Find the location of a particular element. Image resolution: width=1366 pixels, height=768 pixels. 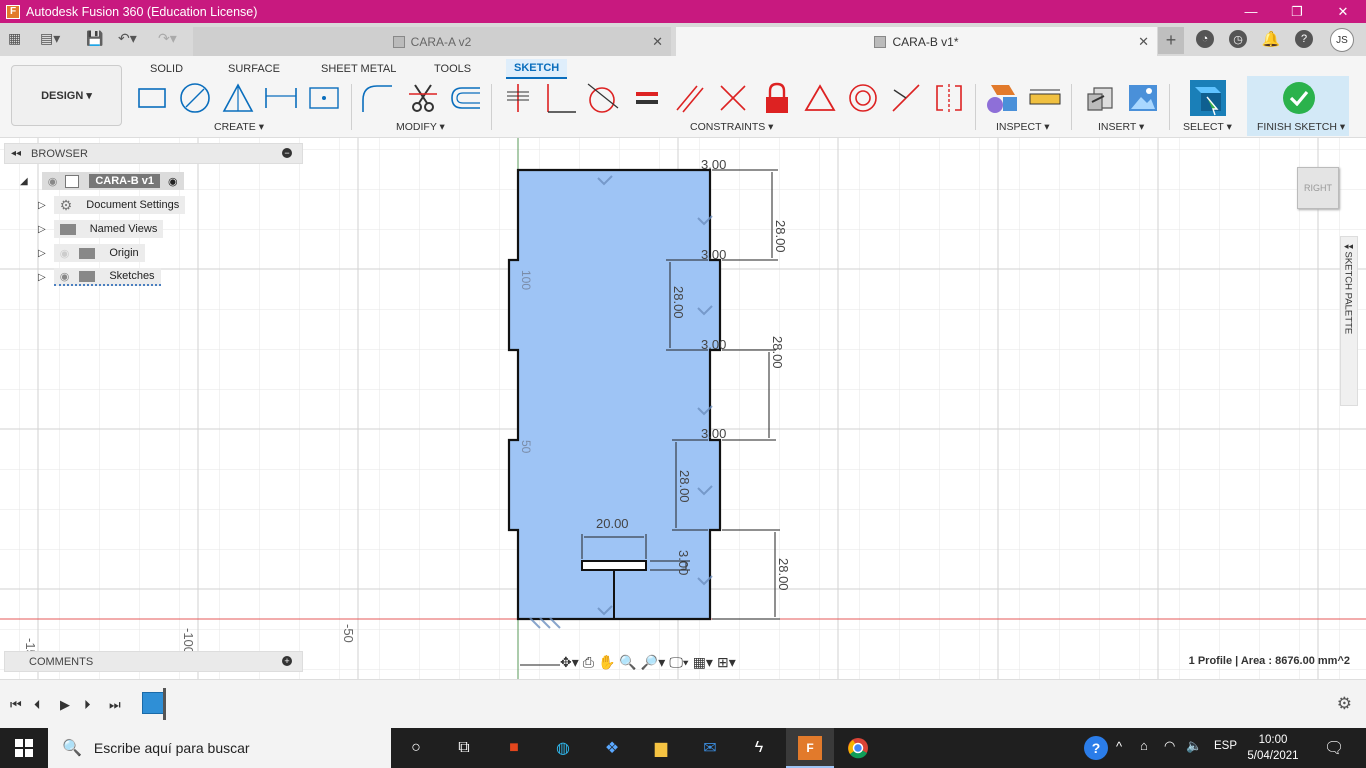

minimize-button: — is located at coordinates (1251, 11).